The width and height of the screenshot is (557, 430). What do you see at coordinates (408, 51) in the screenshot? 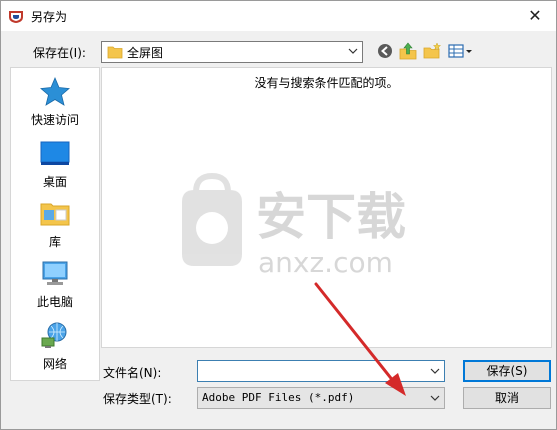
I see `up-folder-icon` at bounding box center [408, 51].